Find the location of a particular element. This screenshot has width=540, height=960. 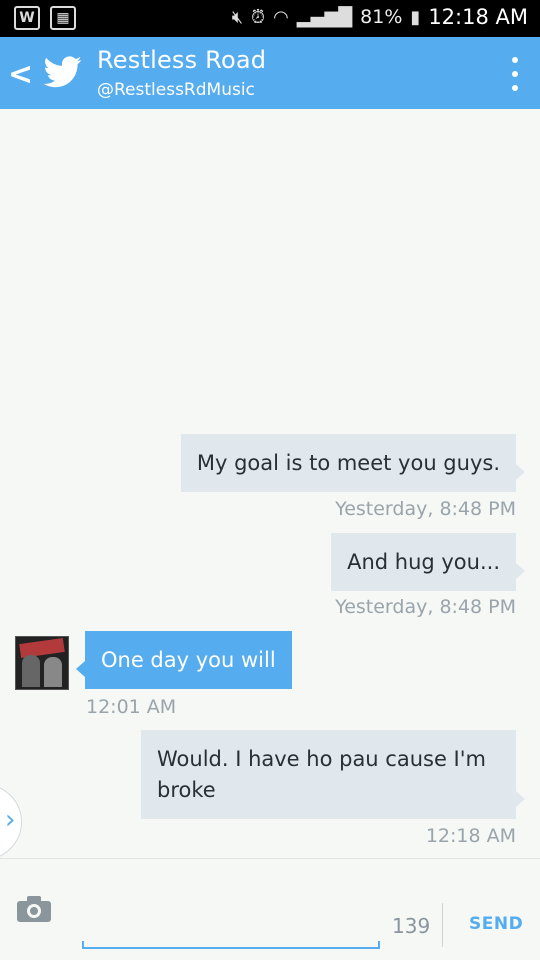

message-bubble: One day you will is located at coordinates (184, 660).